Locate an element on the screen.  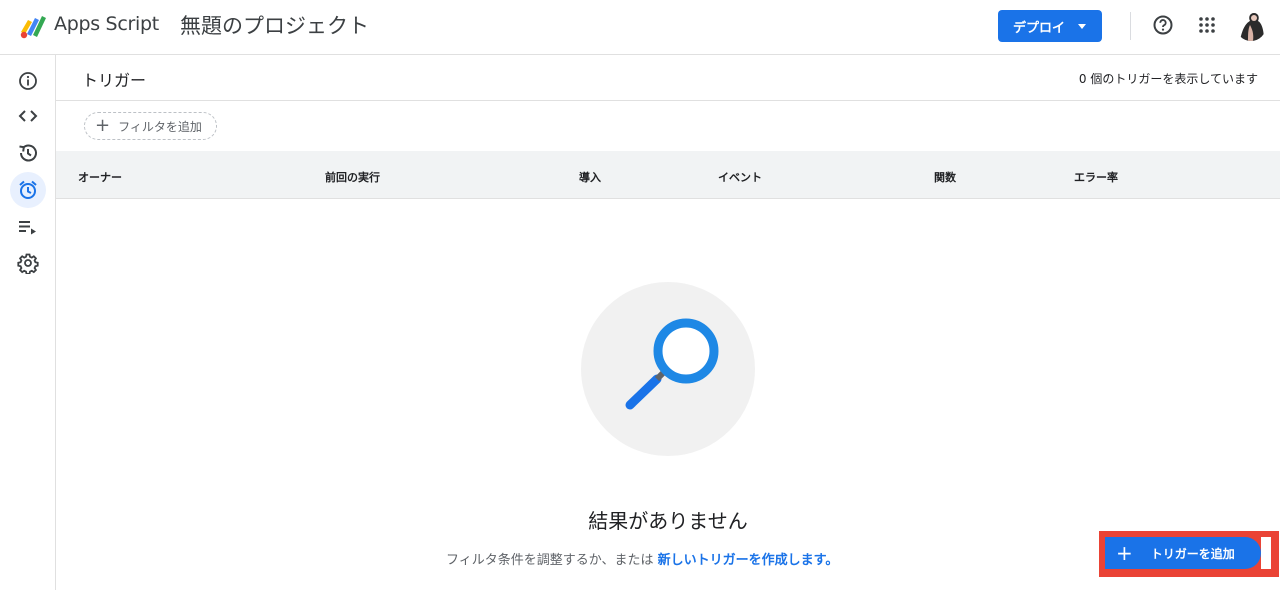
create-trigger-link: 新しいトリガーを作成します。 is located at coordinates (748, 560).